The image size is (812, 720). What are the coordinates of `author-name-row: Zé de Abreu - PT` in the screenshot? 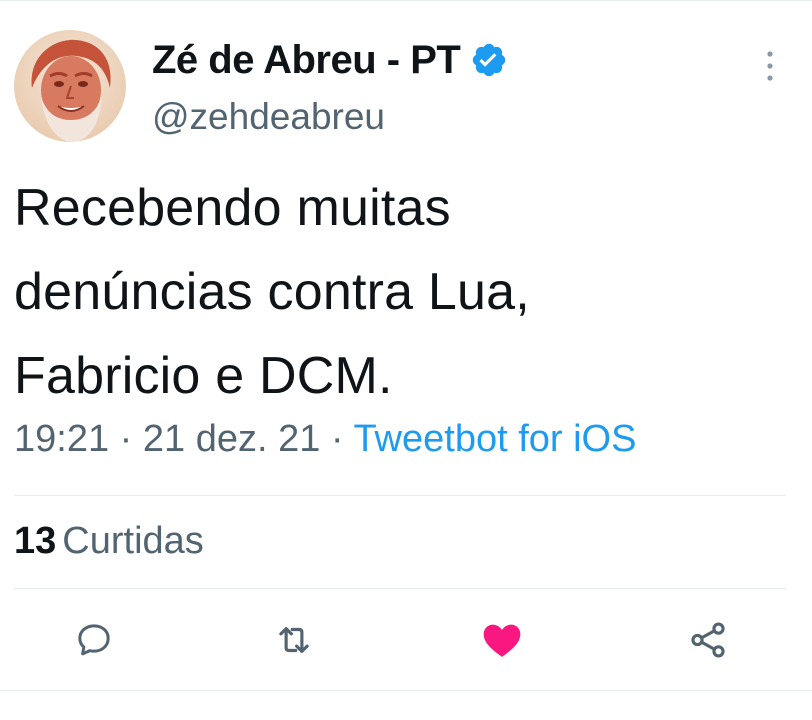 It's located at (330, 60).